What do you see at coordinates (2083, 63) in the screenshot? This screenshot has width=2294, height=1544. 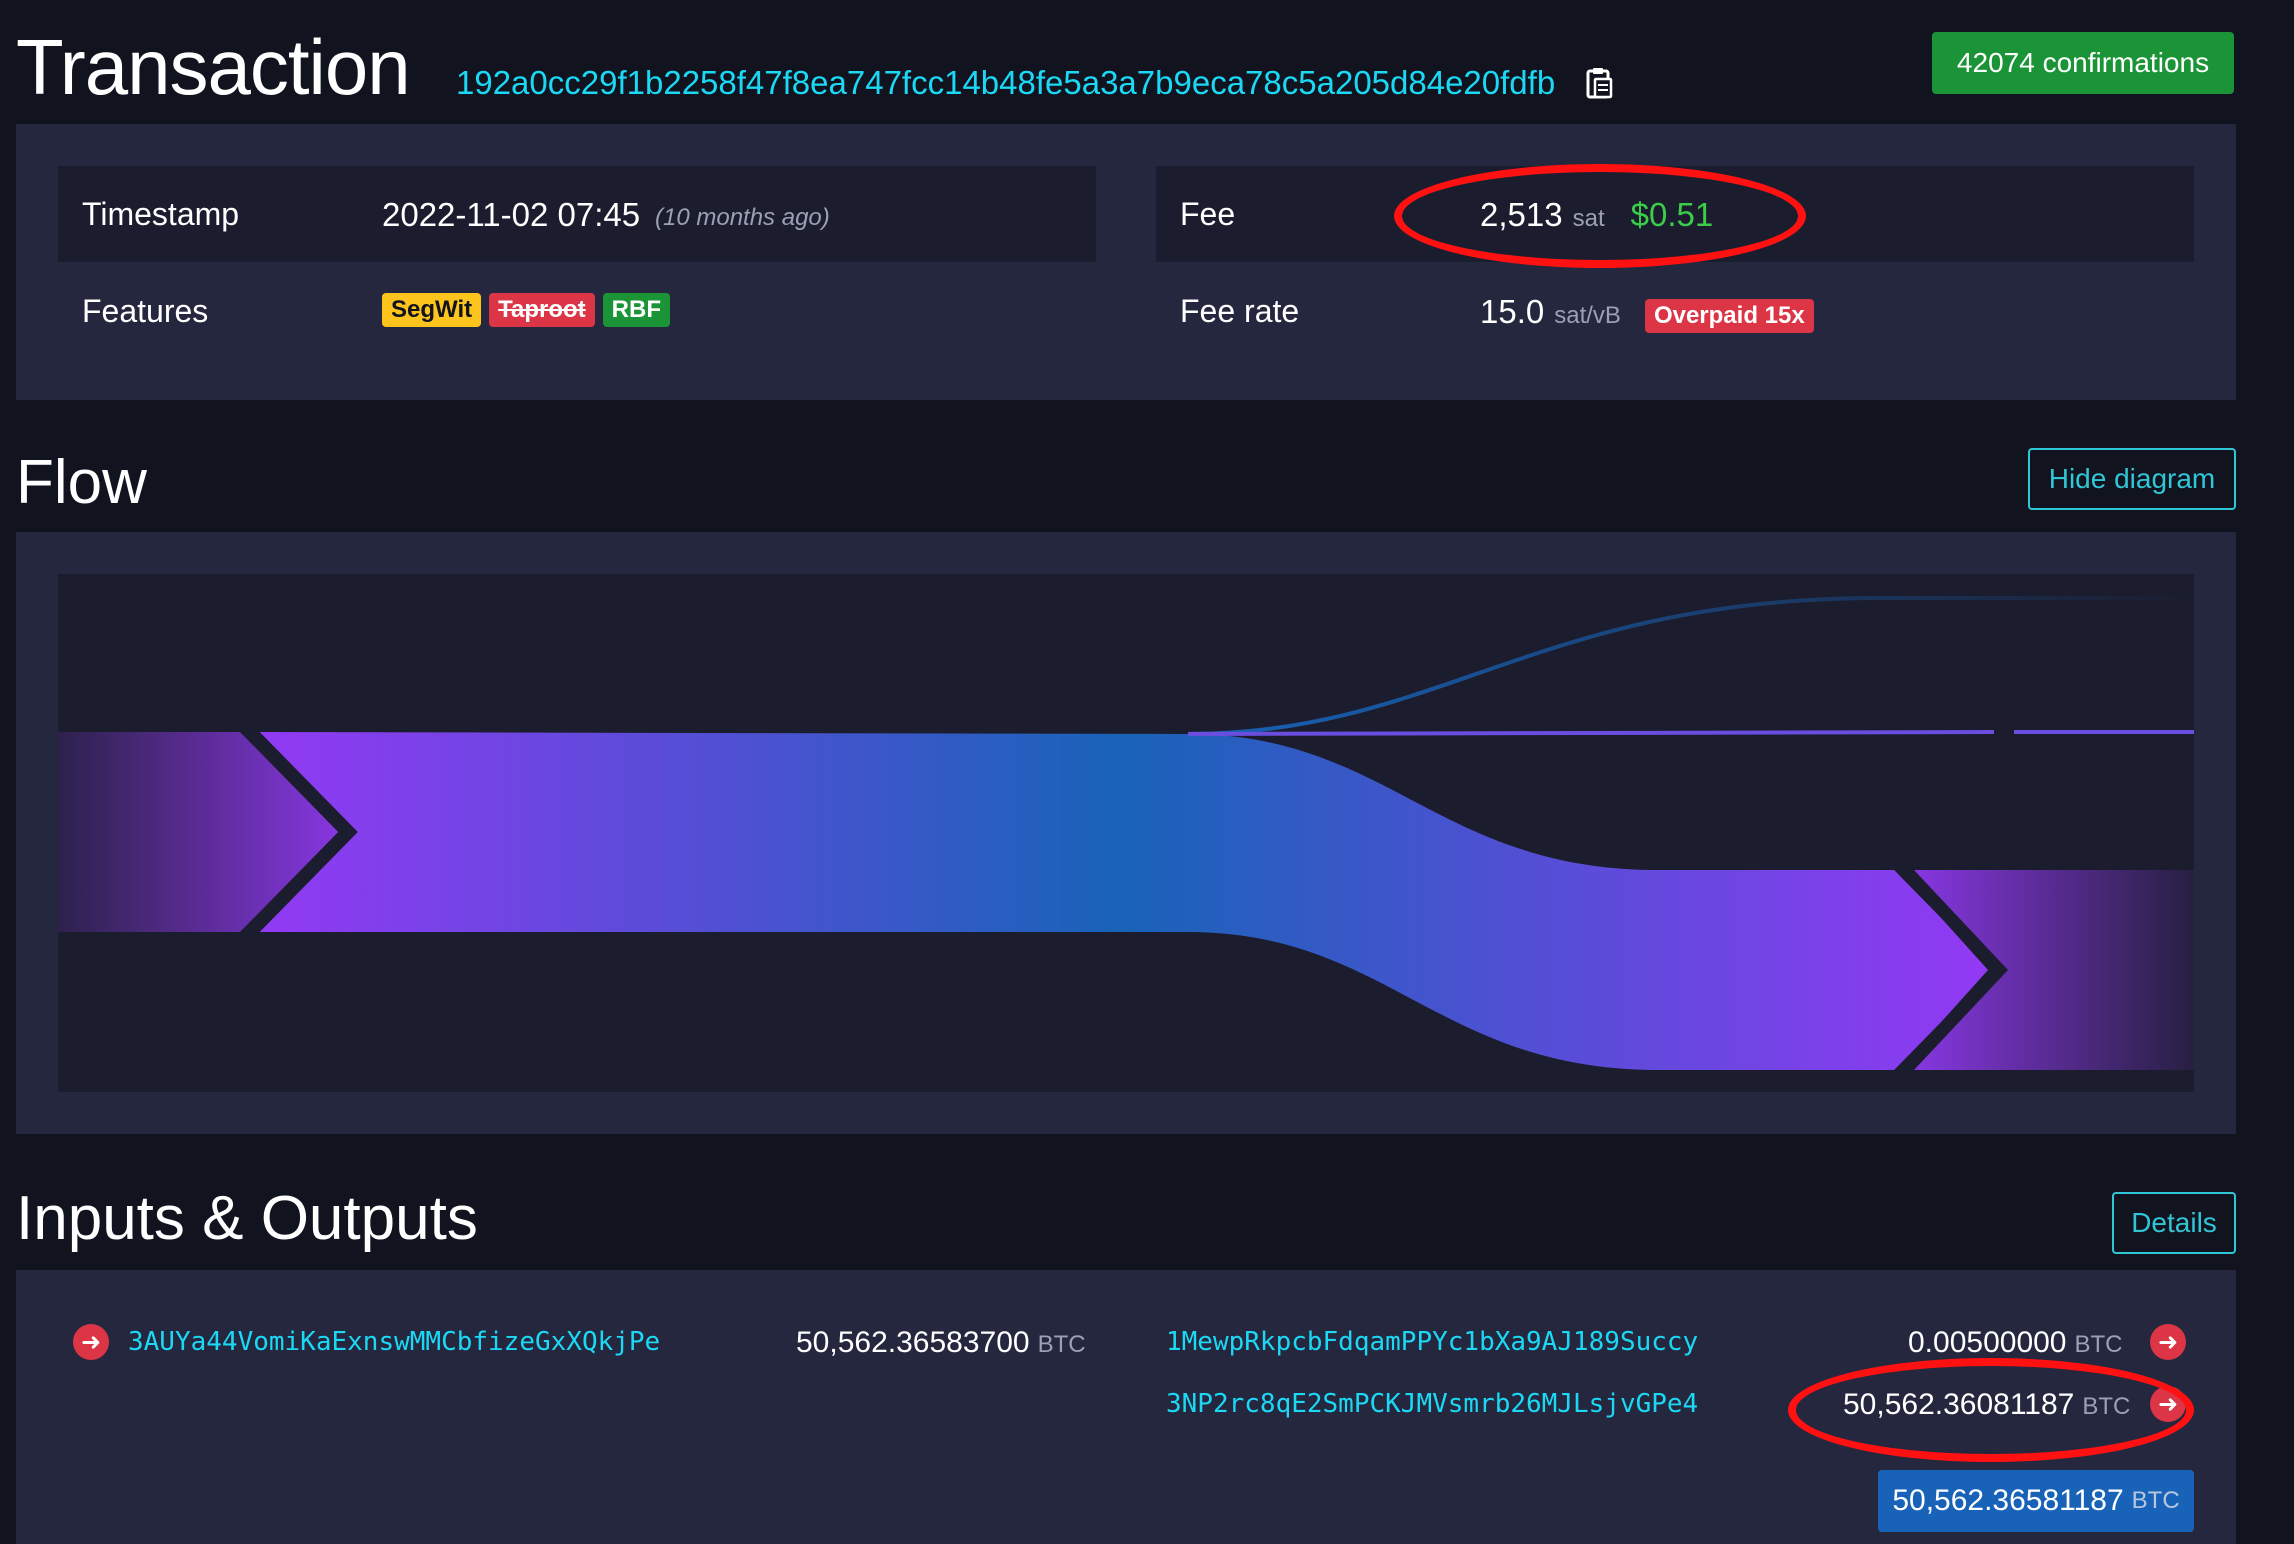 I see `confirmations-badge: 42074 confirmations` at bounding box center [2083, 63].